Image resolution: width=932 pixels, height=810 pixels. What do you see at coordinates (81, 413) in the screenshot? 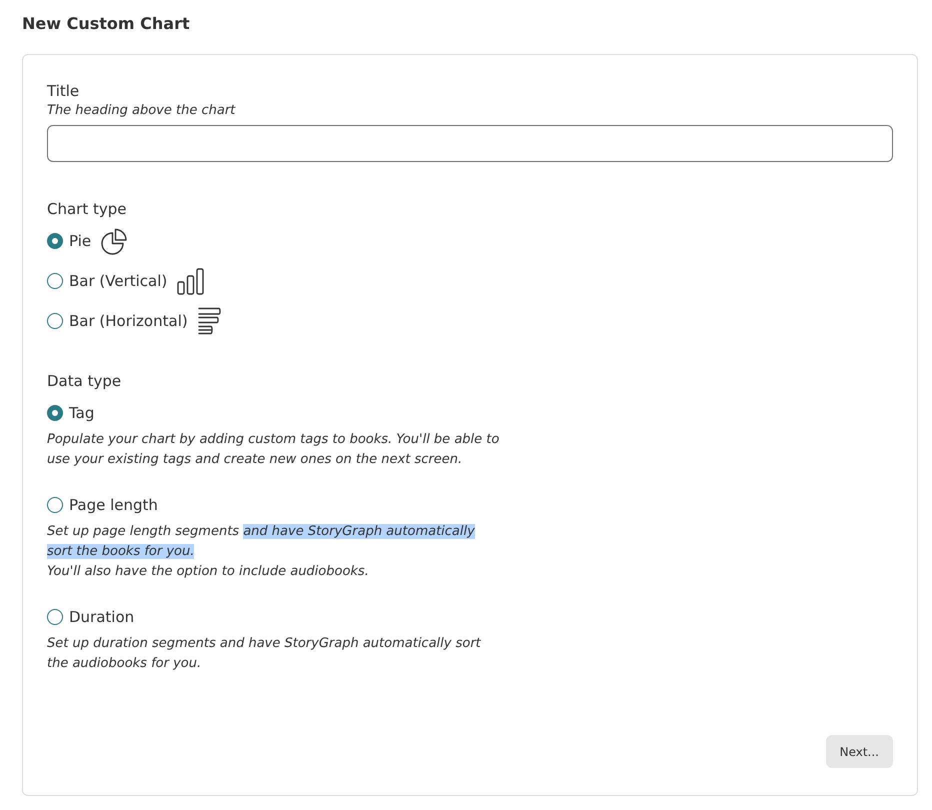
I see `radio-label: Tag` at bounding box center [81, 413].